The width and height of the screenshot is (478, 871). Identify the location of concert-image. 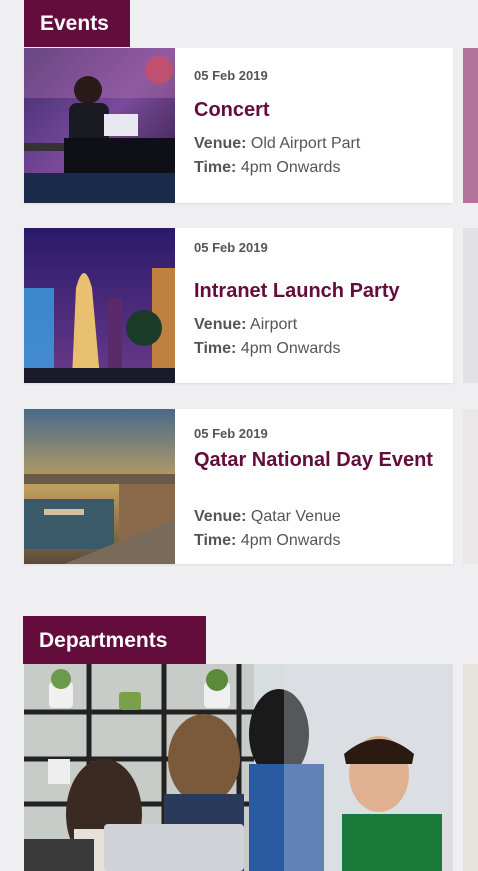
(99, 125).